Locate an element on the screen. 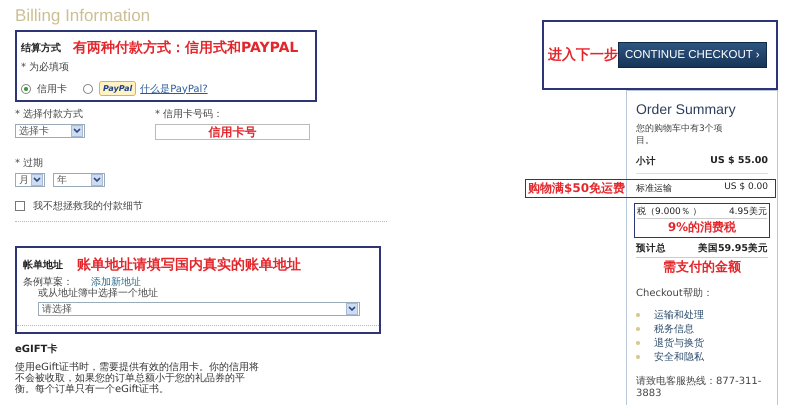  hotline-text: 请致电客服热线：877-311-3883 is located at coordinates (699, 388).